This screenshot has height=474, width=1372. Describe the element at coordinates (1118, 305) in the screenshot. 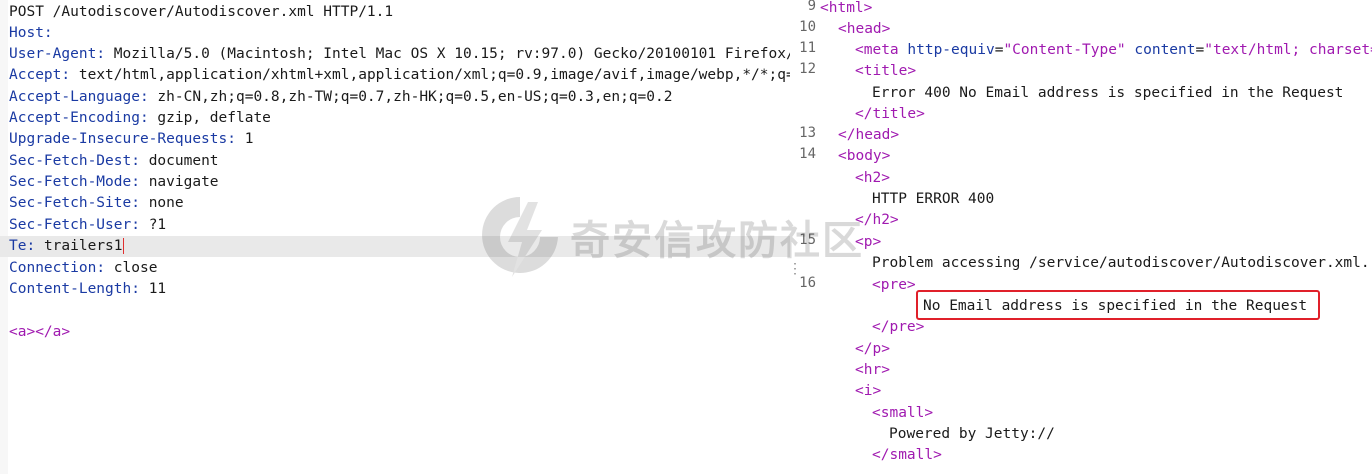

I see `error-highlight-box` at that location.